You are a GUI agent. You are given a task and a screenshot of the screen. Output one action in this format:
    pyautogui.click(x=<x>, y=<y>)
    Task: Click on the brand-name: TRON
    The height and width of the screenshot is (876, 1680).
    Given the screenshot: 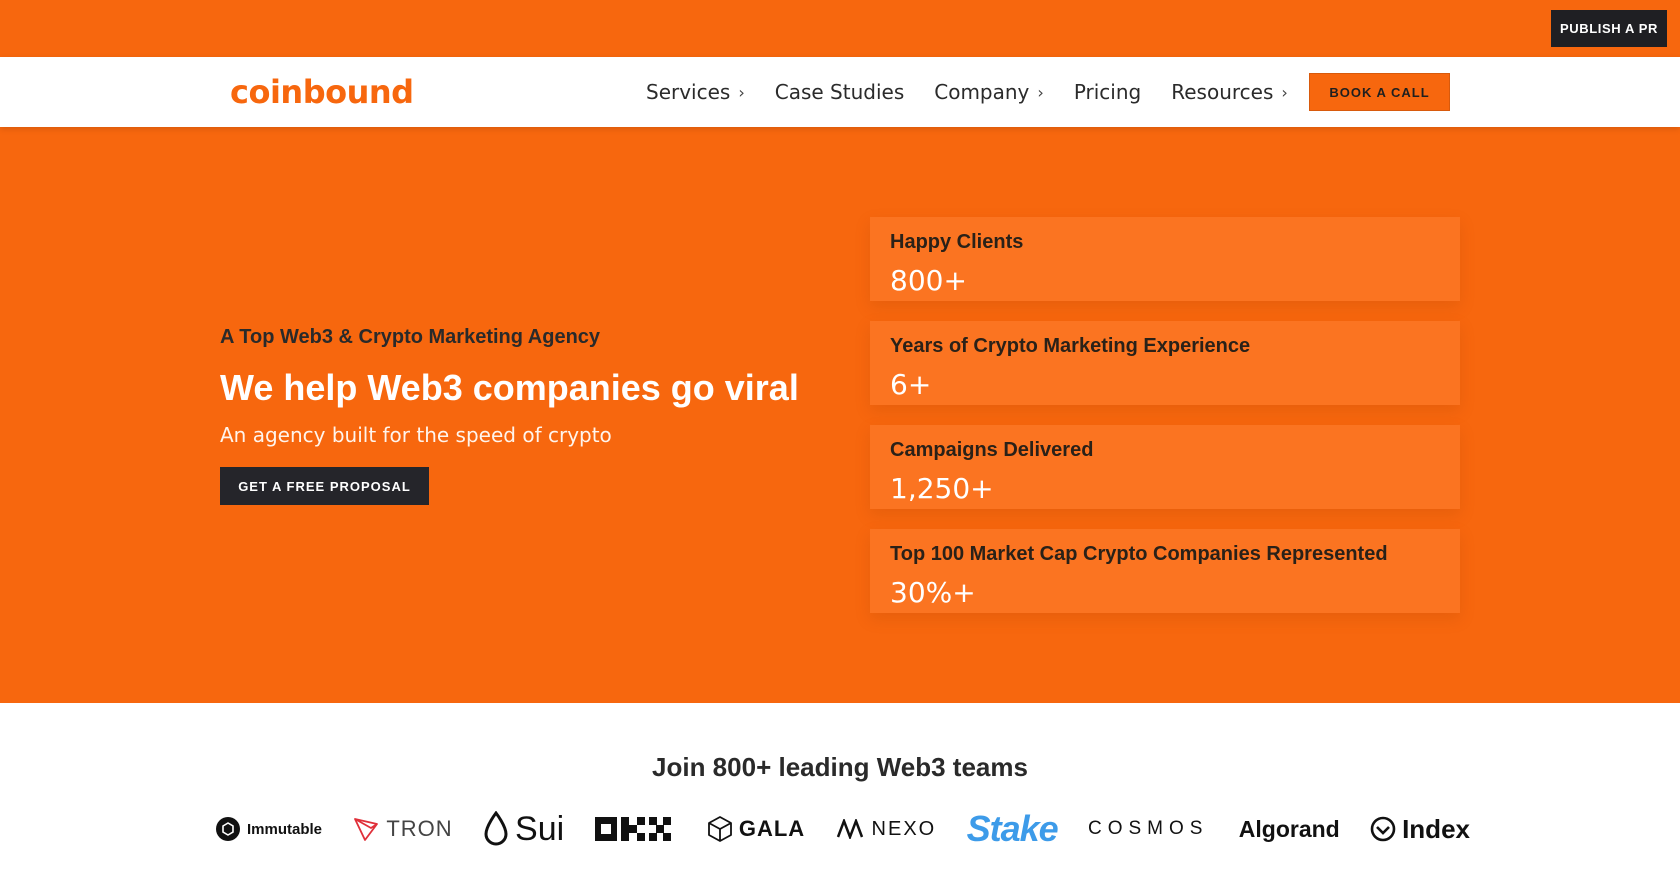 What is the action you would take?
    pyautogui.click(x=419, y=828)
    